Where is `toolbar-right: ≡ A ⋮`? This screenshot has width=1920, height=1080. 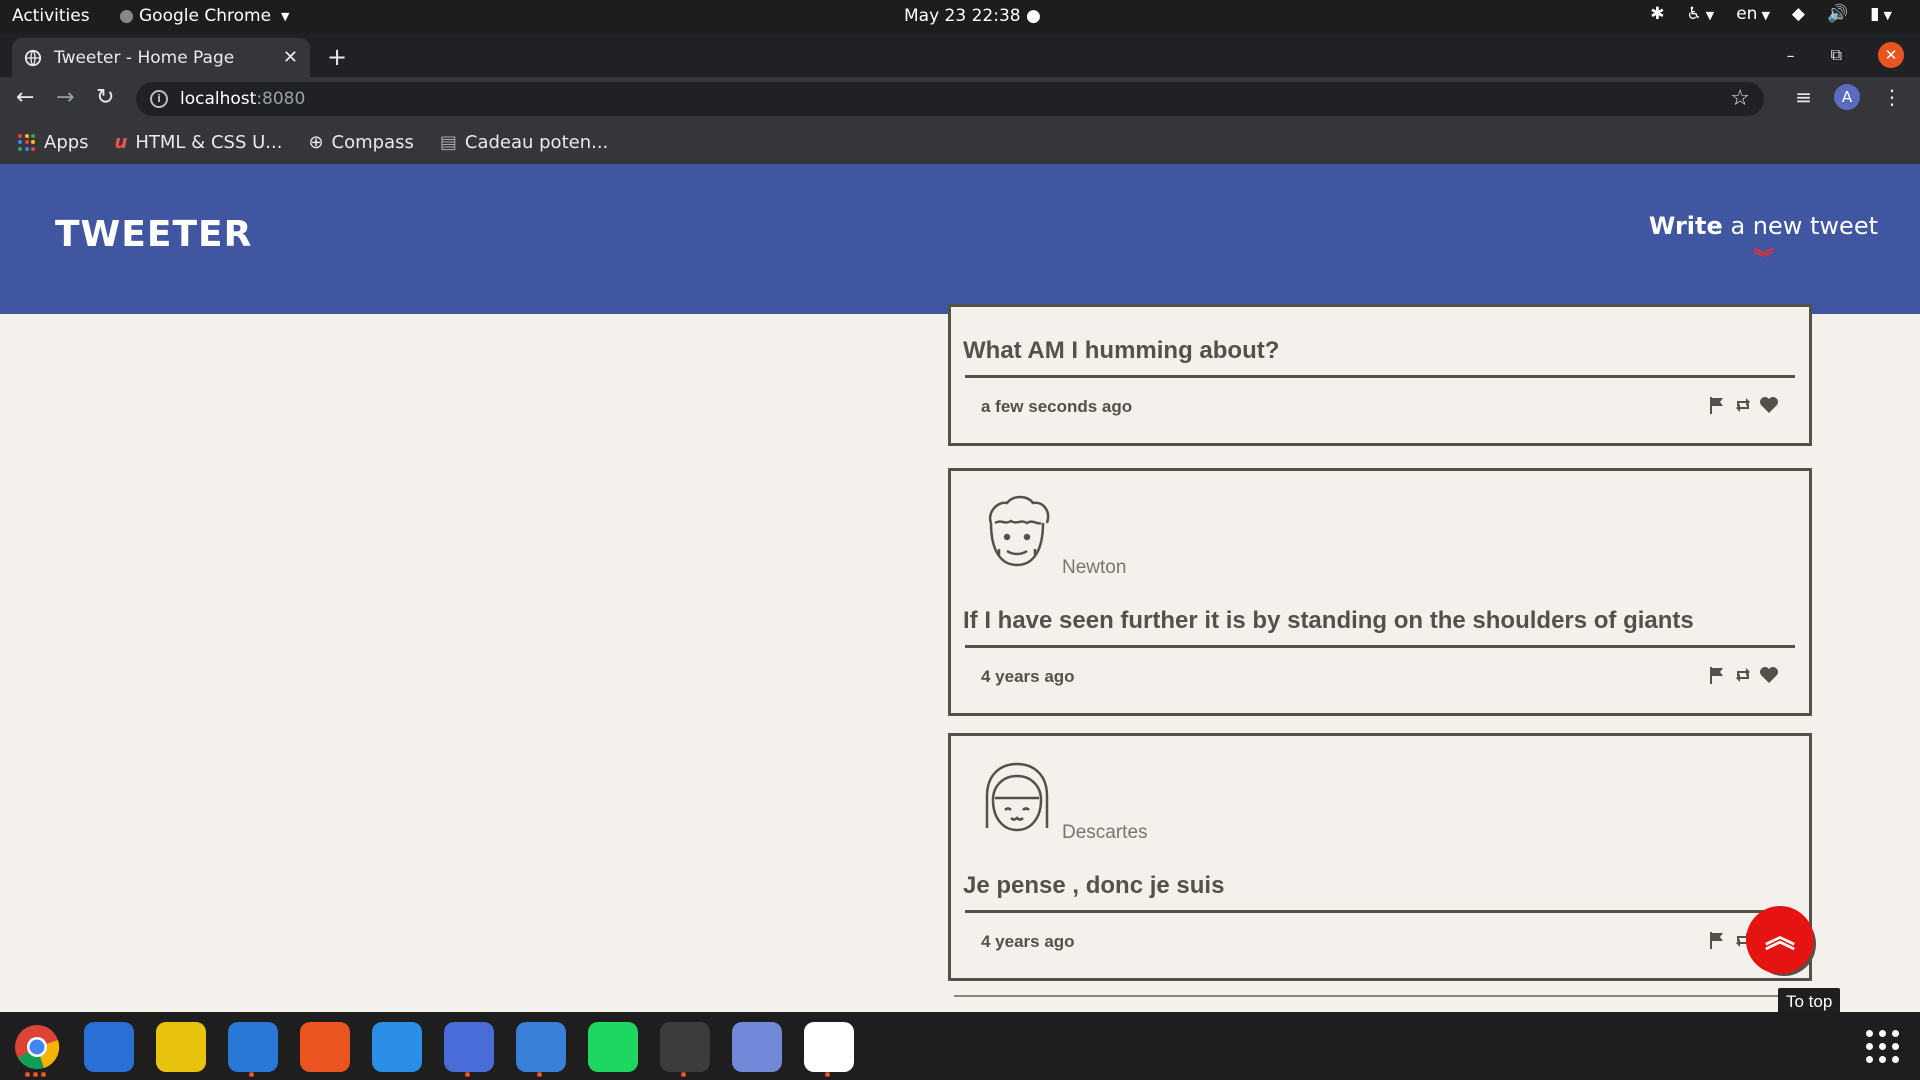
toolbar-right: ≡ A ⋮ is located at coordinates (1848, 97).